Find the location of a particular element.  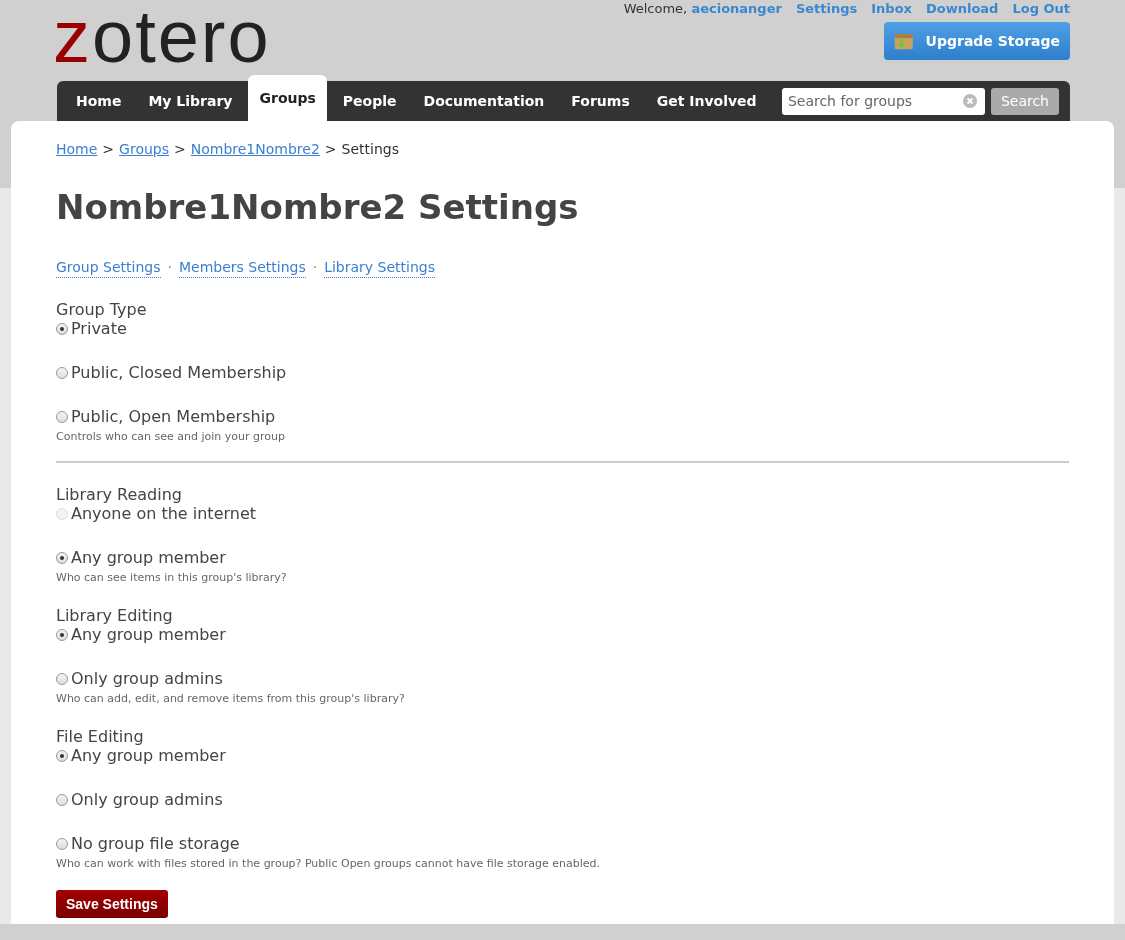

search-button: Search is located at coordinates (1024, 101).